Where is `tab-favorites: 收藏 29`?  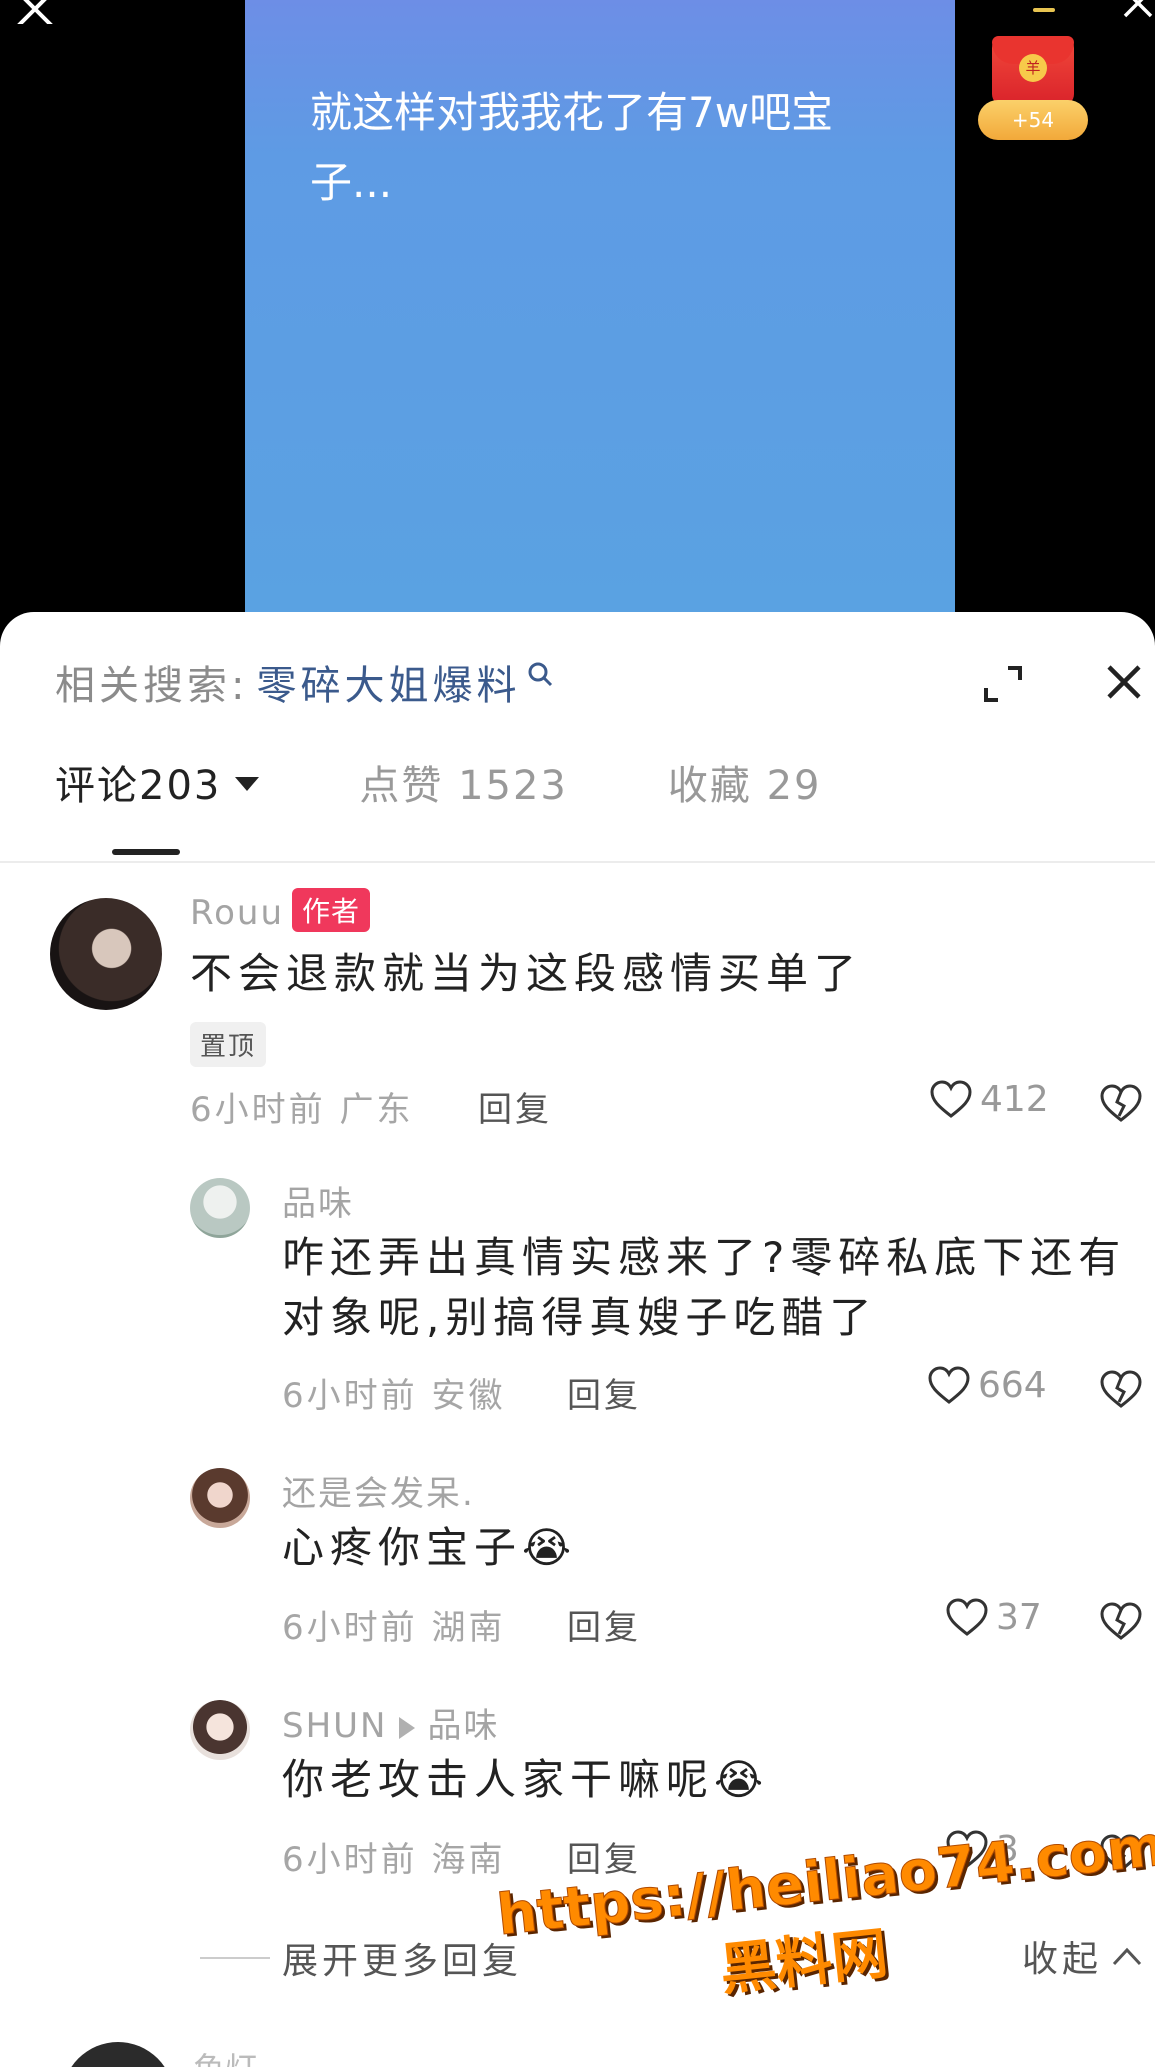 tab-favorites: 收藏 29 is located at coordinates (745, 782).